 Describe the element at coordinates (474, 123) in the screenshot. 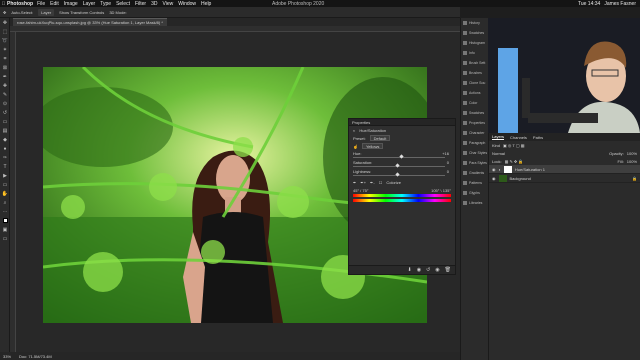

I see `dock-properties: Properties` at that location.